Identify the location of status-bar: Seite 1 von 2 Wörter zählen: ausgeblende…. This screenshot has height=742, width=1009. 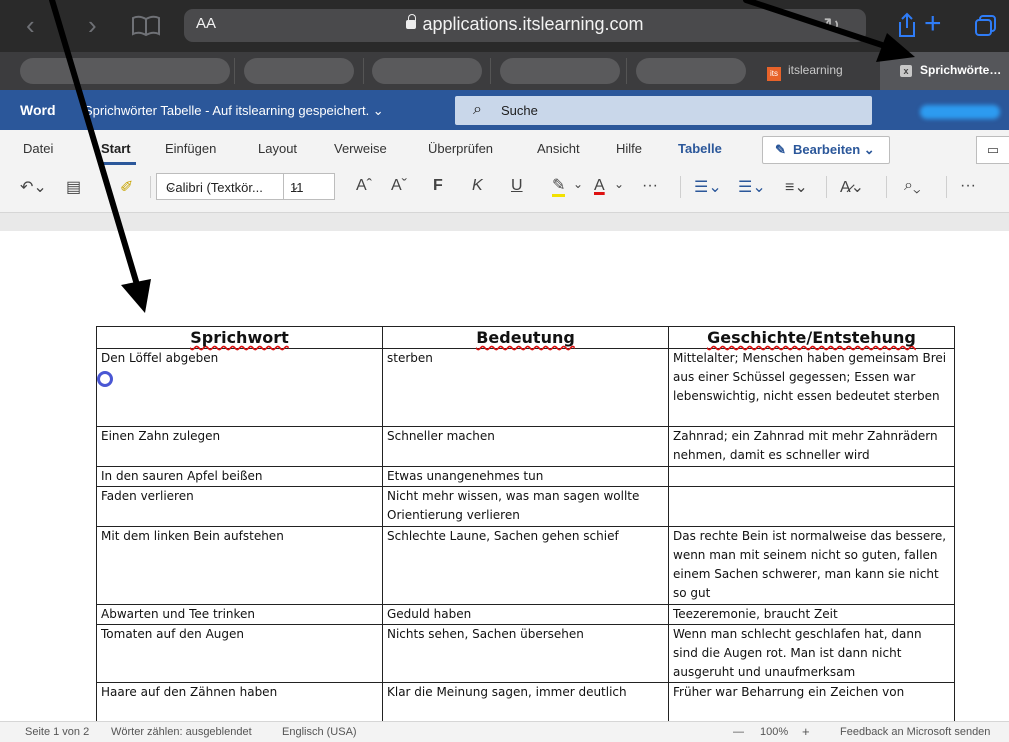
(504, 731).